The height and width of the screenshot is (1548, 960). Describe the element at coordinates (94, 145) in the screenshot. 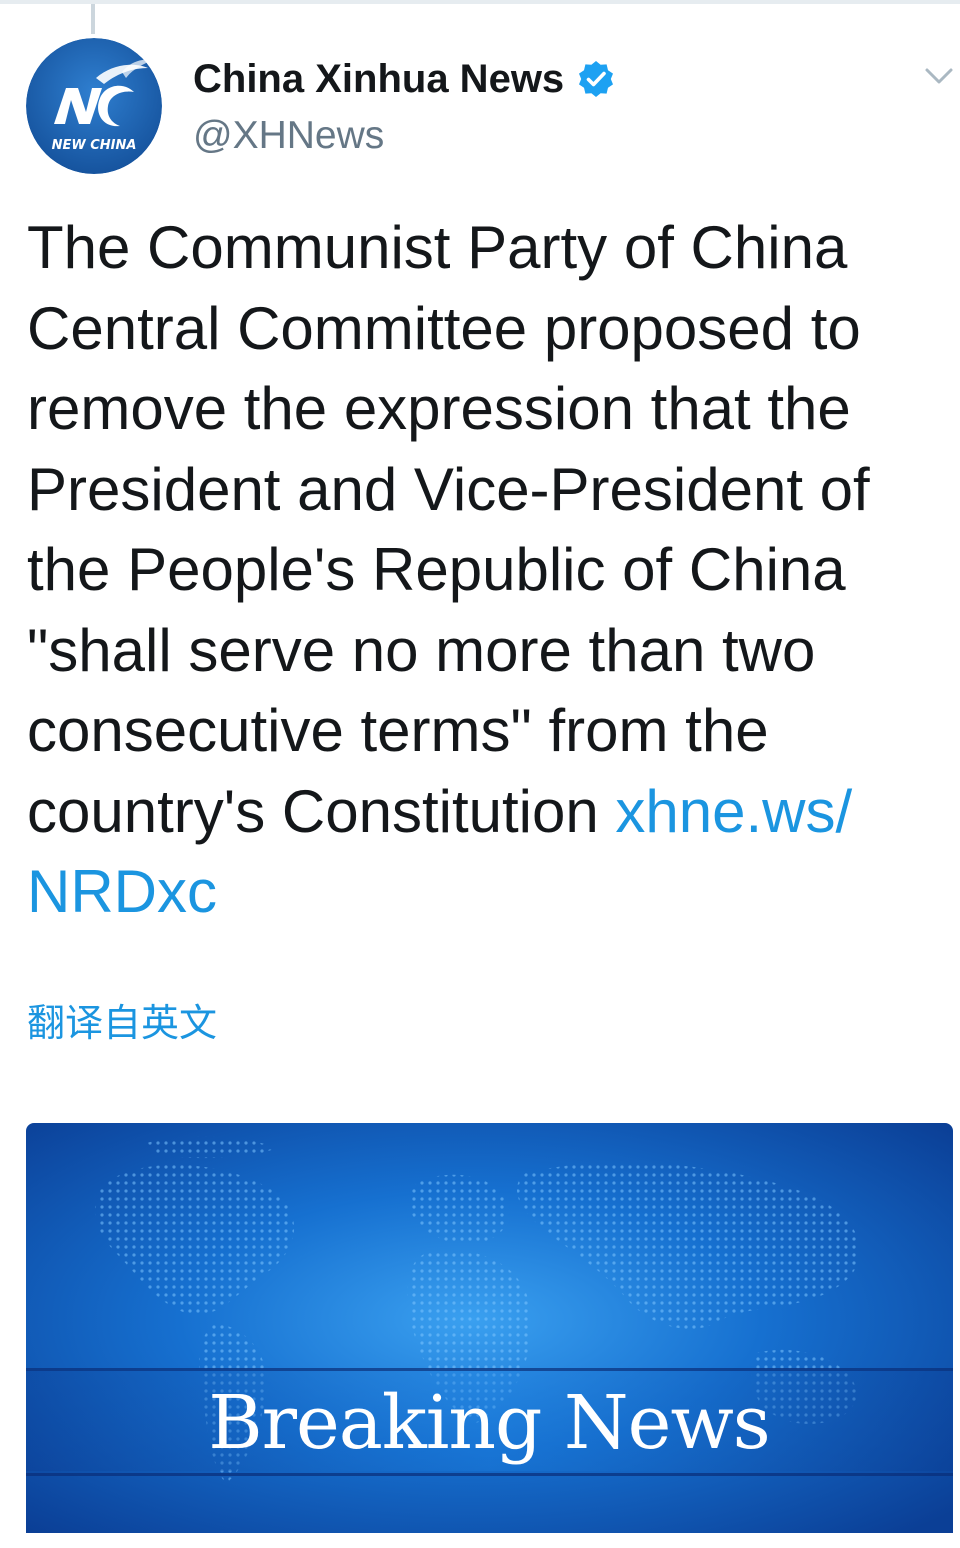

I see `avatar-label: NEW CHINA` at that location.